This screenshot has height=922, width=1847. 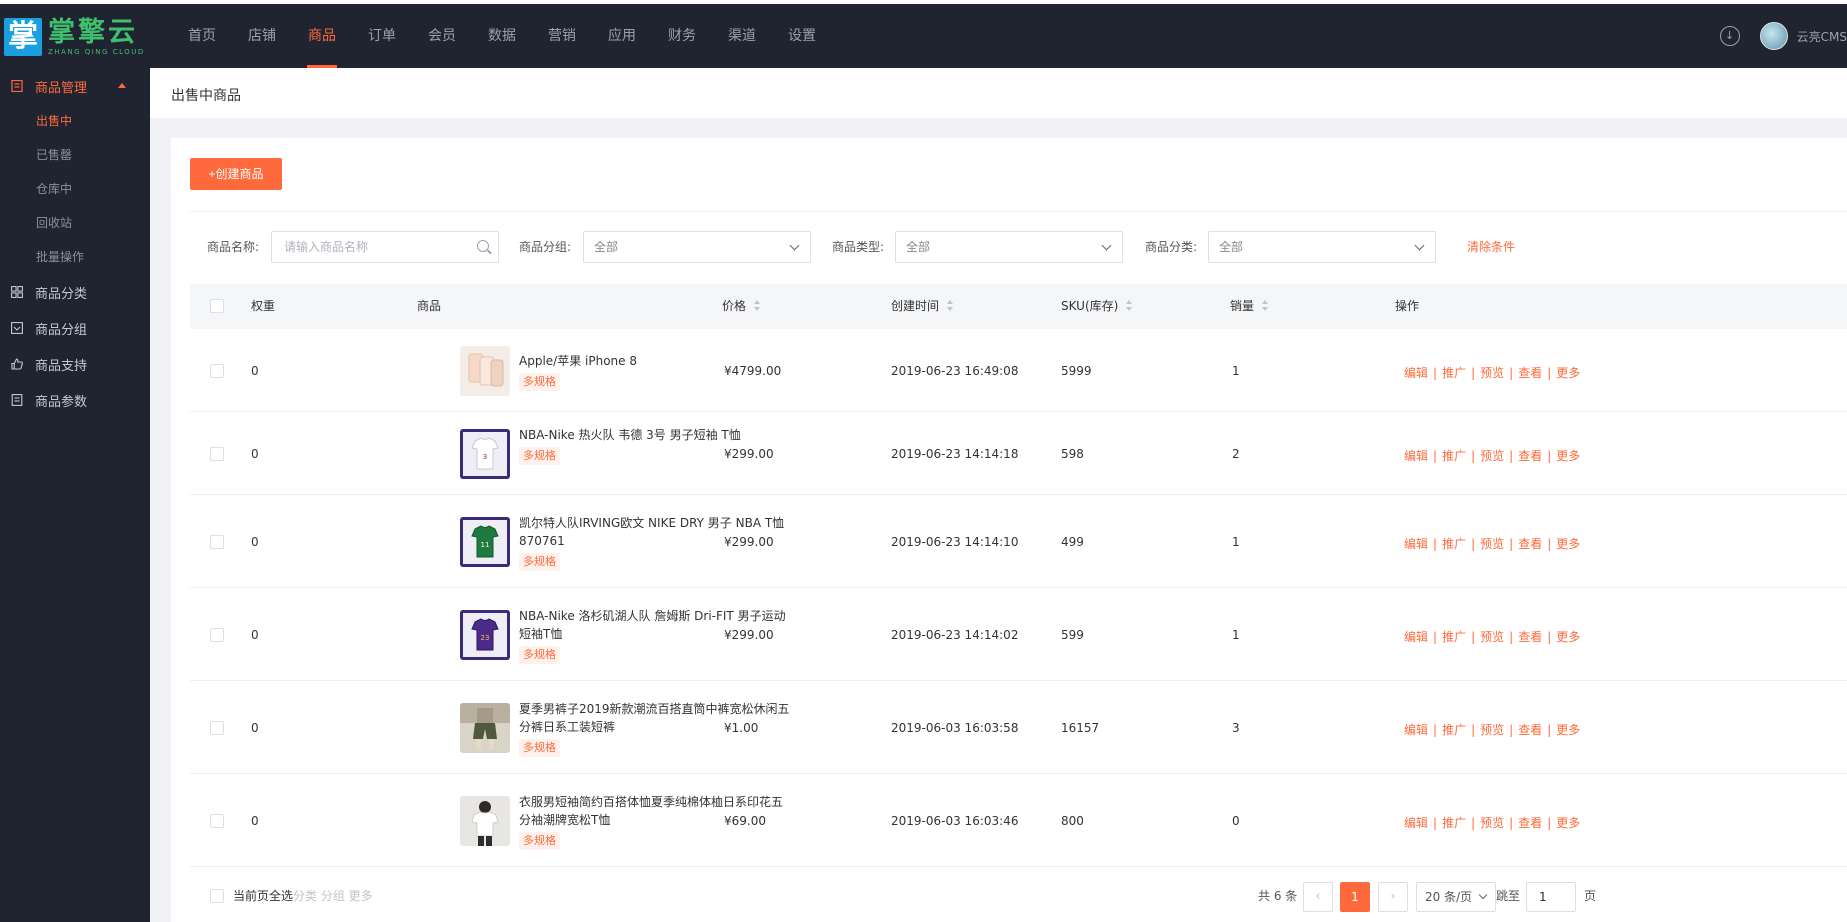 What do you see at coordinates (75, 121) in the screenshot?
I see `sidebar-subitem-0: 出售中` at bounding box center [75, 121].